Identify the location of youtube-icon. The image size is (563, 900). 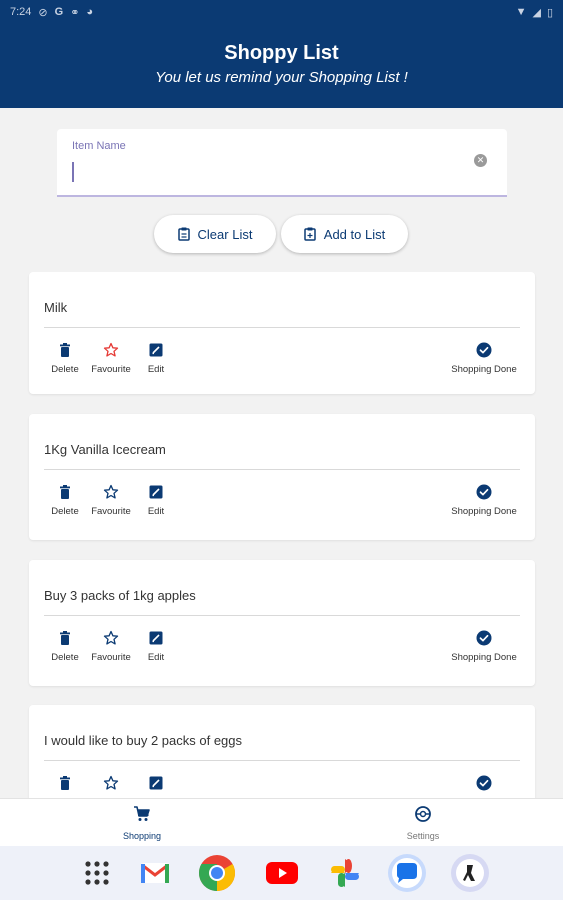
(282, 873).